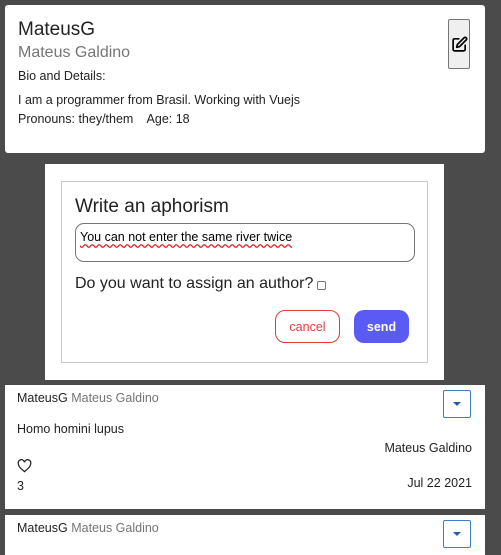 This screenshot has width=501, height=555. Describe the element at coordinates (307, 326) in the screenshot. I see `cancel-button: cancel` at that location.